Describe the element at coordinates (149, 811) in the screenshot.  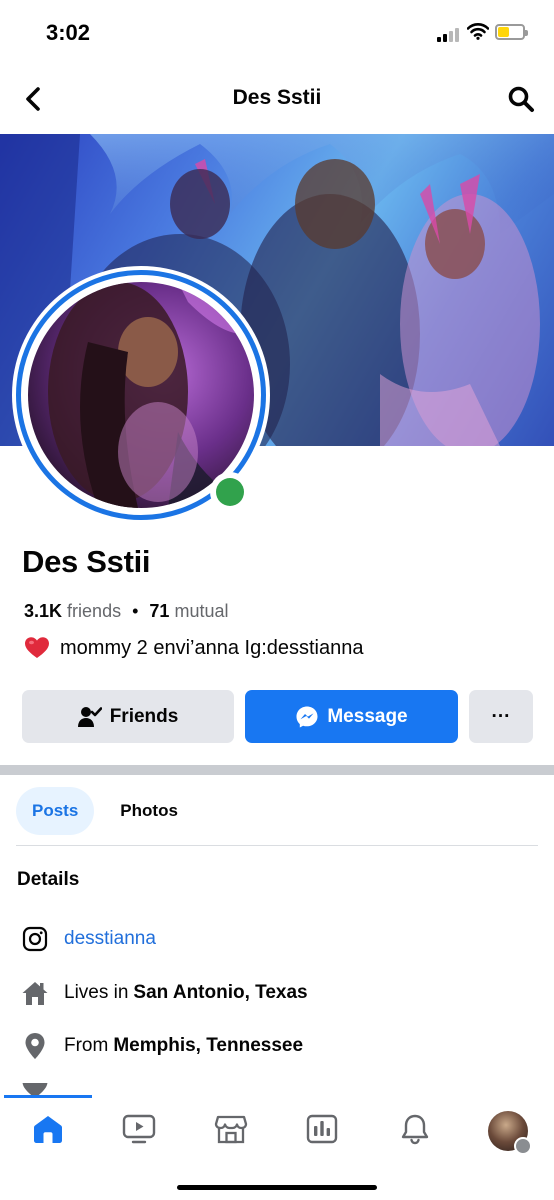
I see `tab-photos: Photos` at that location.